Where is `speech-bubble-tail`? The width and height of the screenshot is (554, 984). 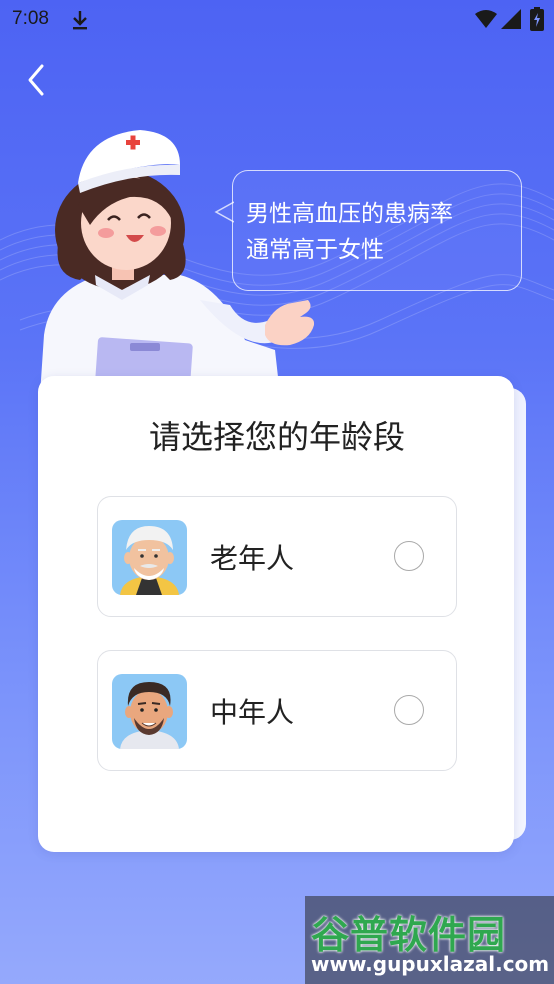
speech-bubble-tail is located at coordinates (224, 212).